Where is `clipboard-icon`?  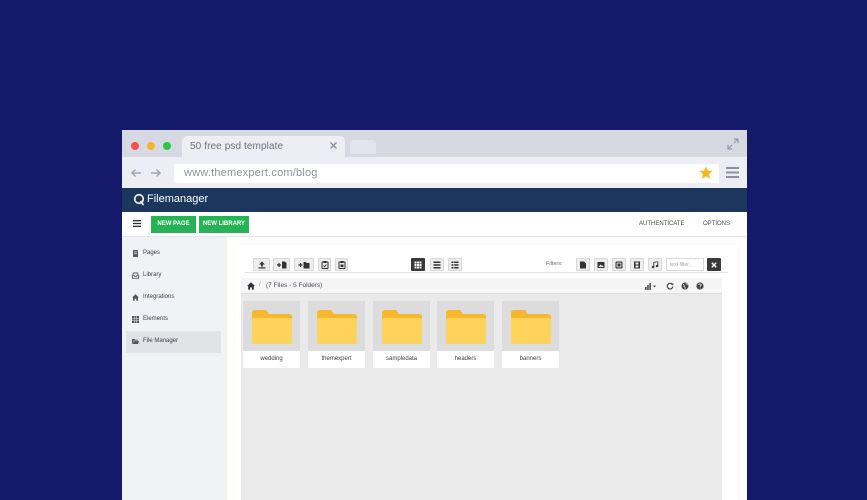 clipboard-icon is located at coordinates (341, 264).